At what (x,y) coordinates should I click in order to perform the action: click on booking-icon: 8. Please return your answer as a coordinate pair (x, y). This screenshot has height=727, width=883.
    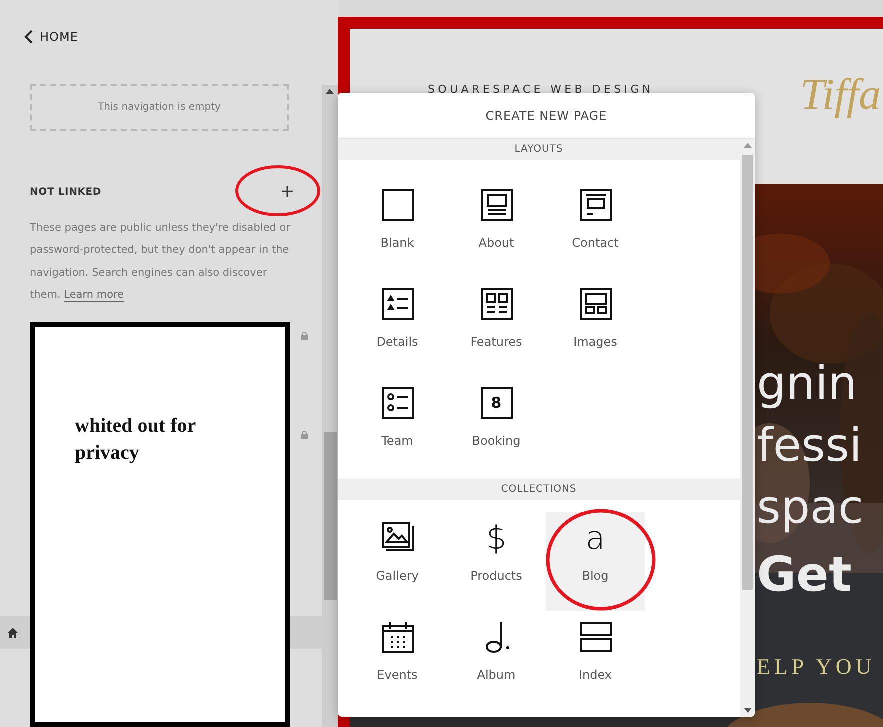
    Looking at the image, I should click on (496, 403).